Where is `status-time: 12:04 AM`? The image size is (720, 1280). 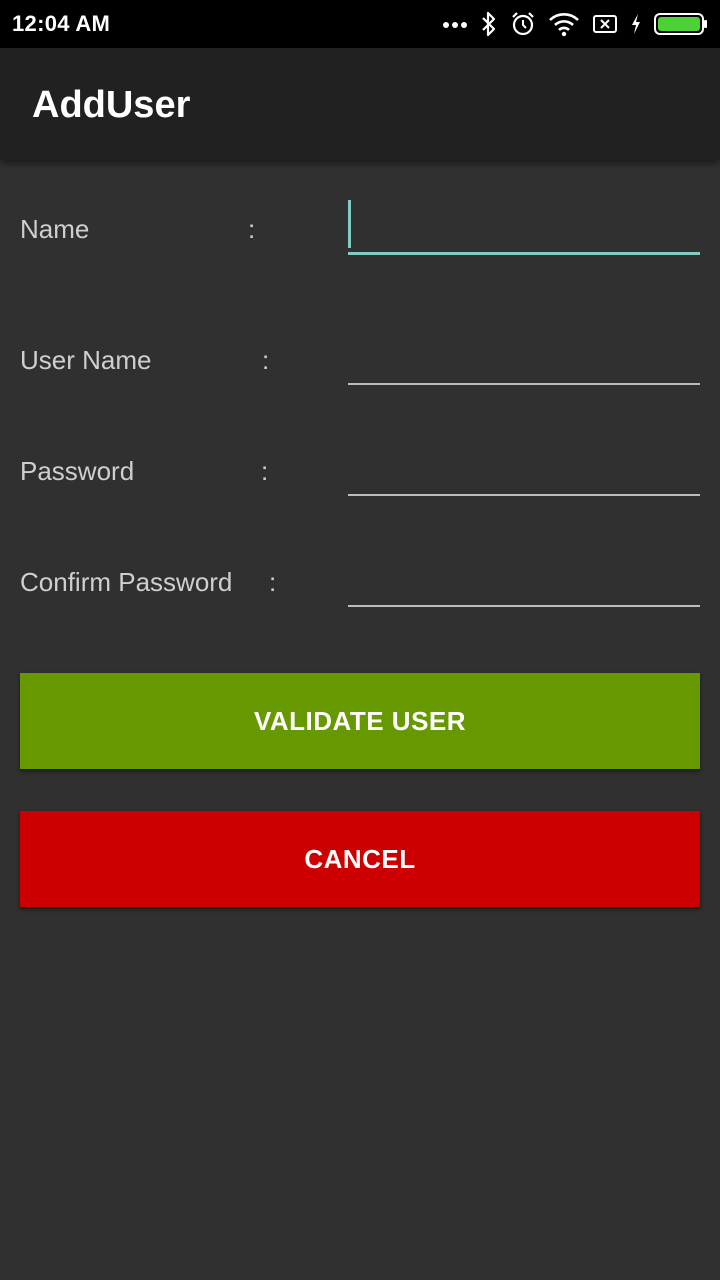
status-time: 12:04 AM is located at coordinates (61, 23).